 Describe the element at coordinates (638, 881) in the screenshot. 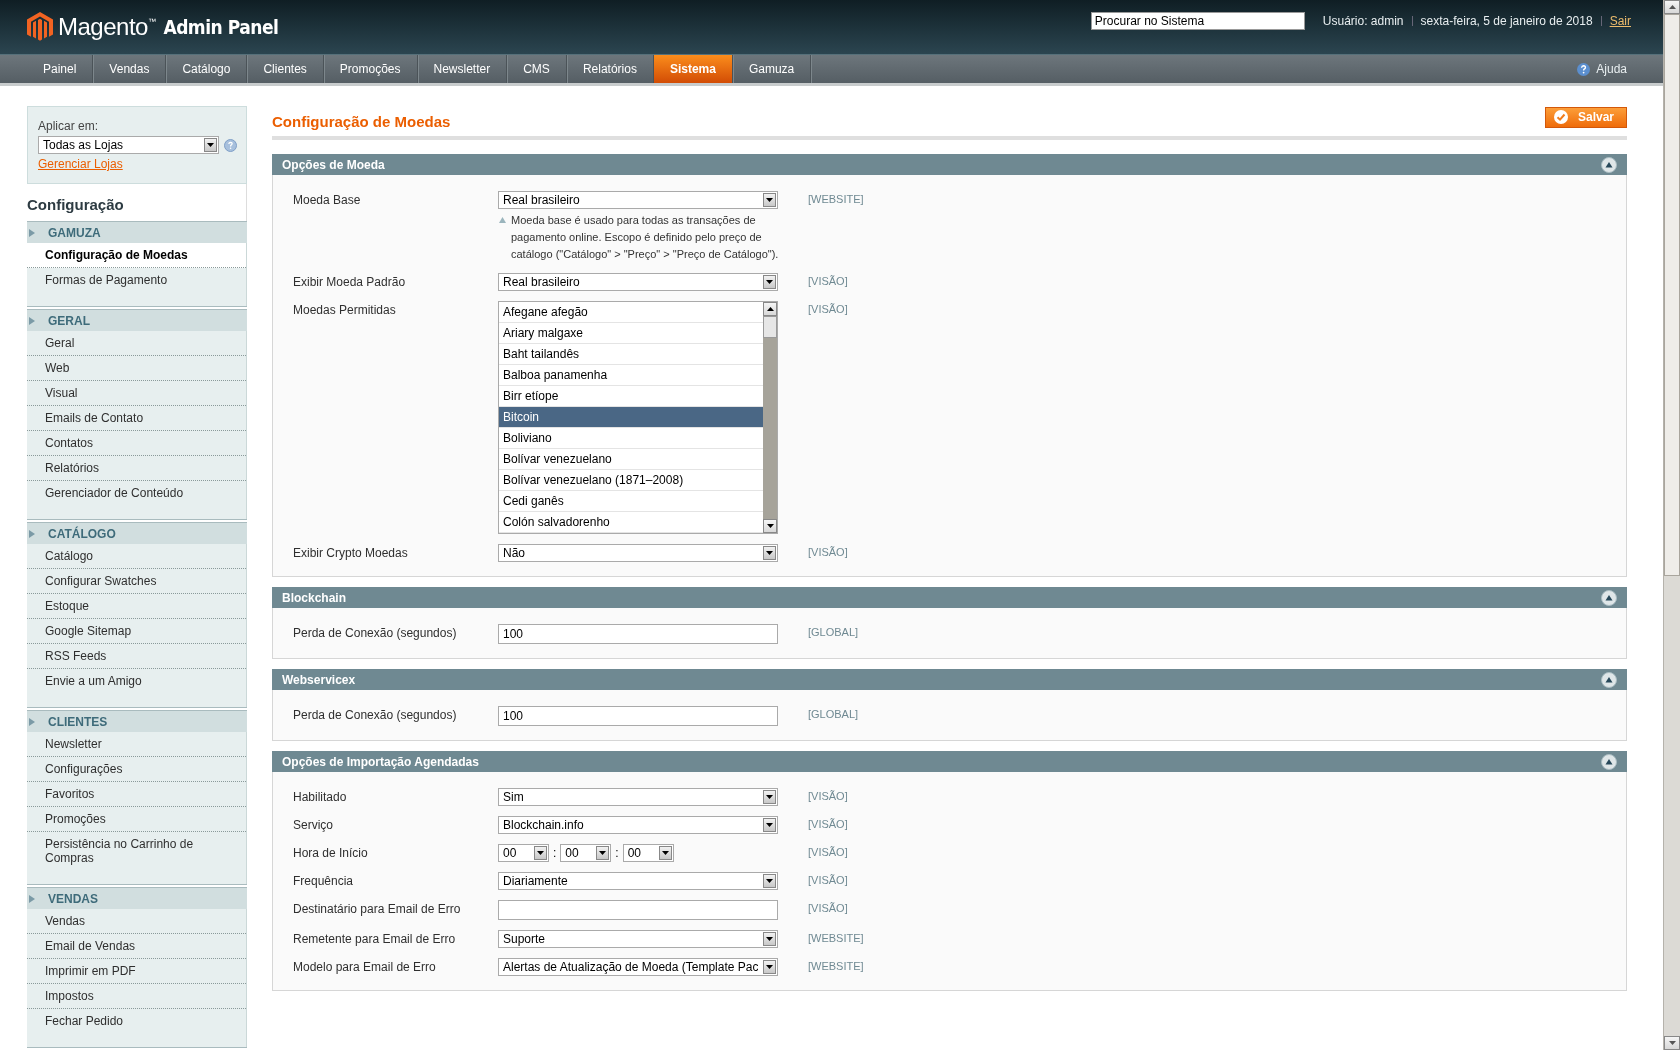

I see `dropdown: Diariamente` at that location.